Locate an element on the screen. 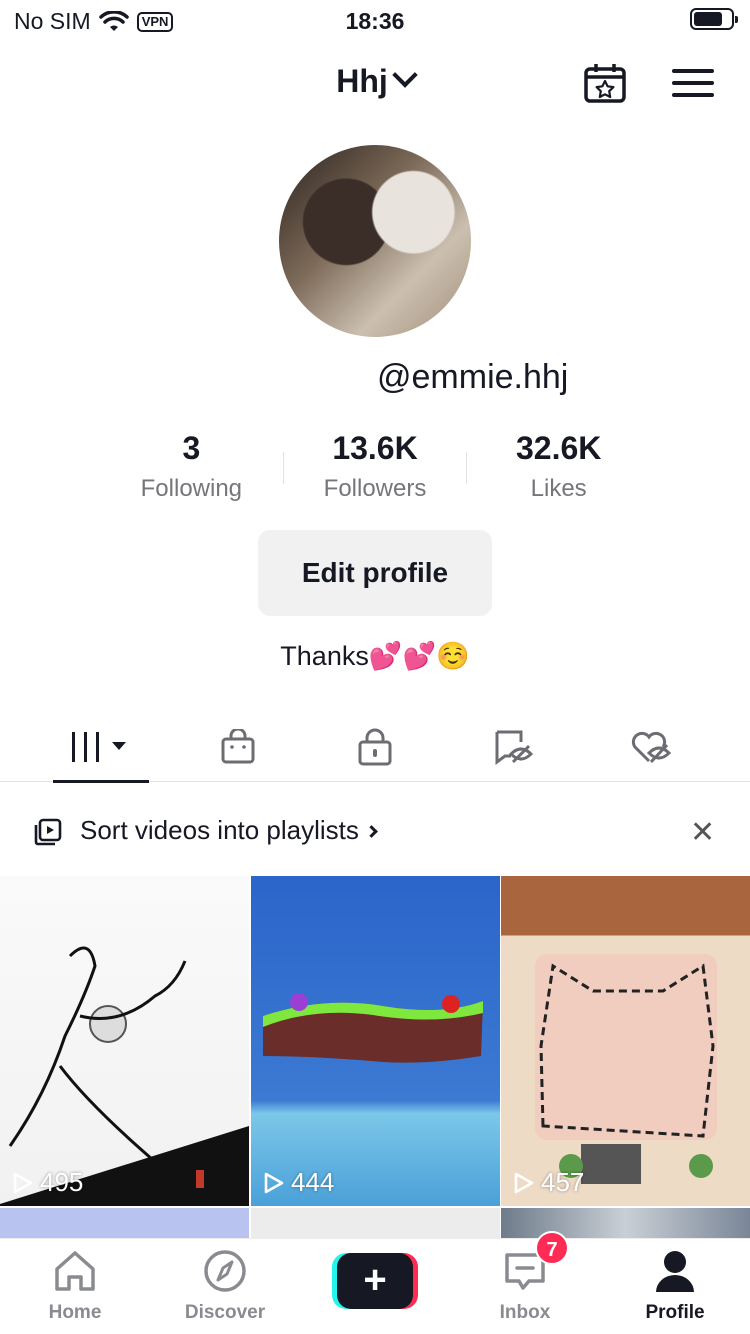 The image size is (750, 1334). profile-header: Hhj is located at coordinates (375, 85).